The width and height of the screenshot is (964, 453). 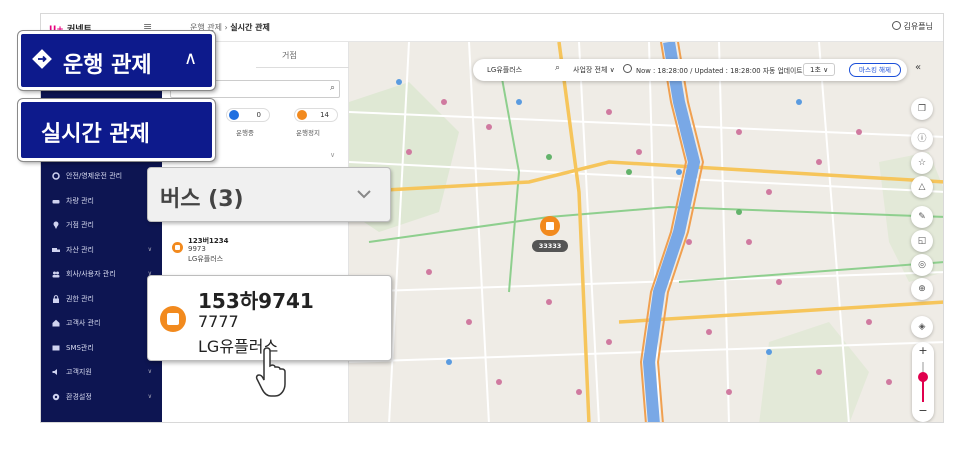 What do you see at coordinates (922, 289) in the screenshot?
I see `share-icon: ⊕` at bounding box center [922, 289].